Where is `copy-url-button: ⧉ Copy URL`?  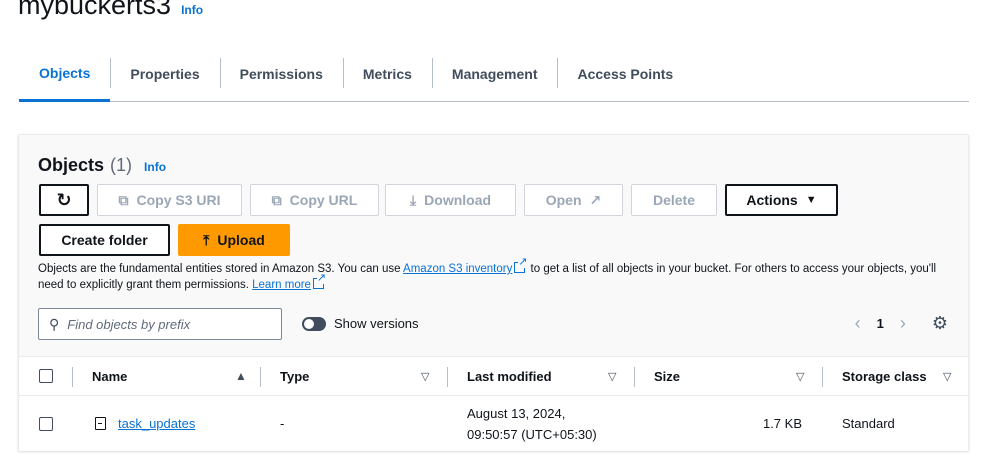
copy-url-button: ⧉ Copy URL is located at coordinates (314, 200).